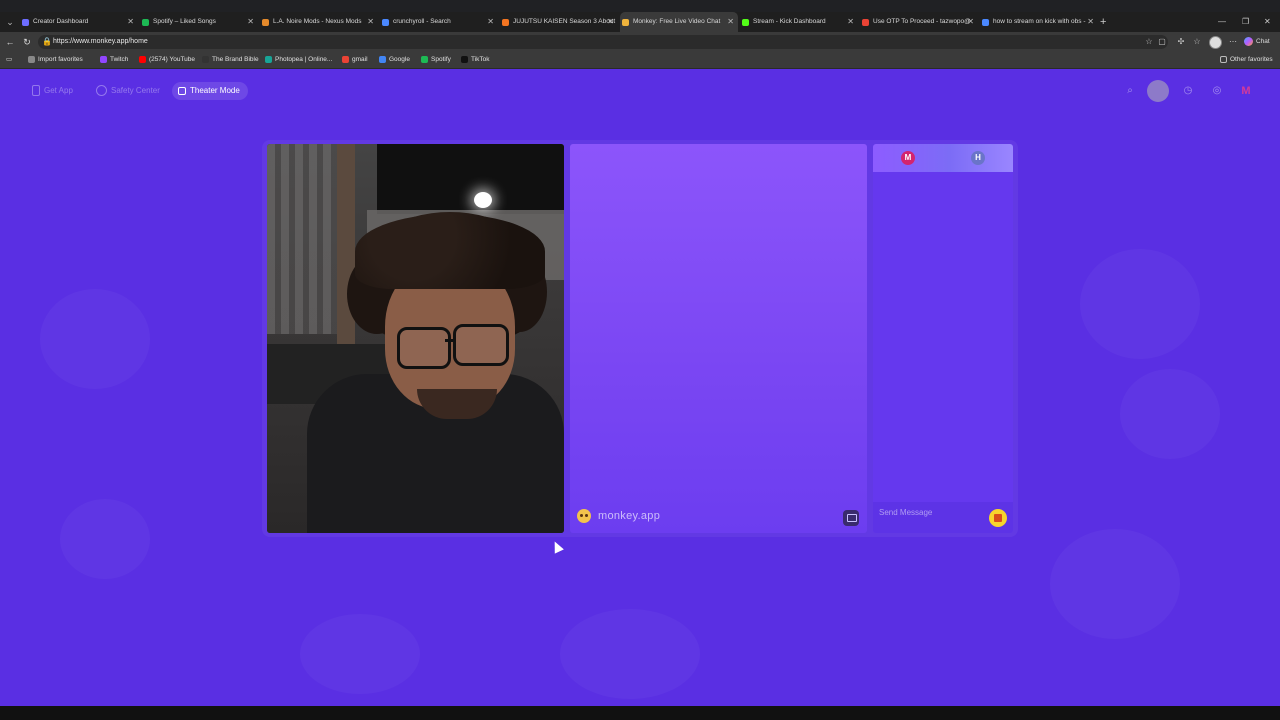 The width and height of the screenshot is (1280, 720). I want to click on bookmark-bar-icon: ▭, so click(9, 60).